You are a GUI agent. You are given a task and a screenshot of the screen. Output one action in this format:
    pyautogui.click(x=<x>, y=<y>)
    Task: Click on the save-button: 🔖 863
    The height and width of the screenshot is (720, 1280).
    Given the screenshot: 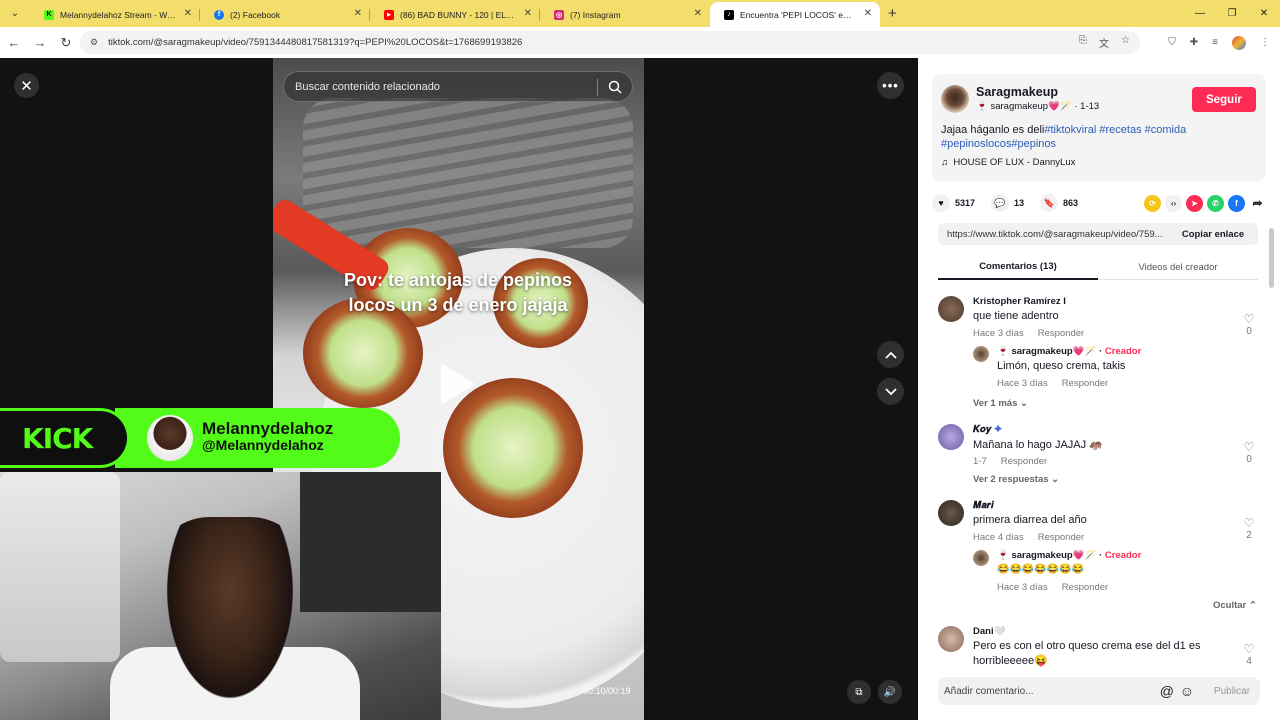 What is the action you would take?
    pyautogui.click(x=1059, y=203)
    